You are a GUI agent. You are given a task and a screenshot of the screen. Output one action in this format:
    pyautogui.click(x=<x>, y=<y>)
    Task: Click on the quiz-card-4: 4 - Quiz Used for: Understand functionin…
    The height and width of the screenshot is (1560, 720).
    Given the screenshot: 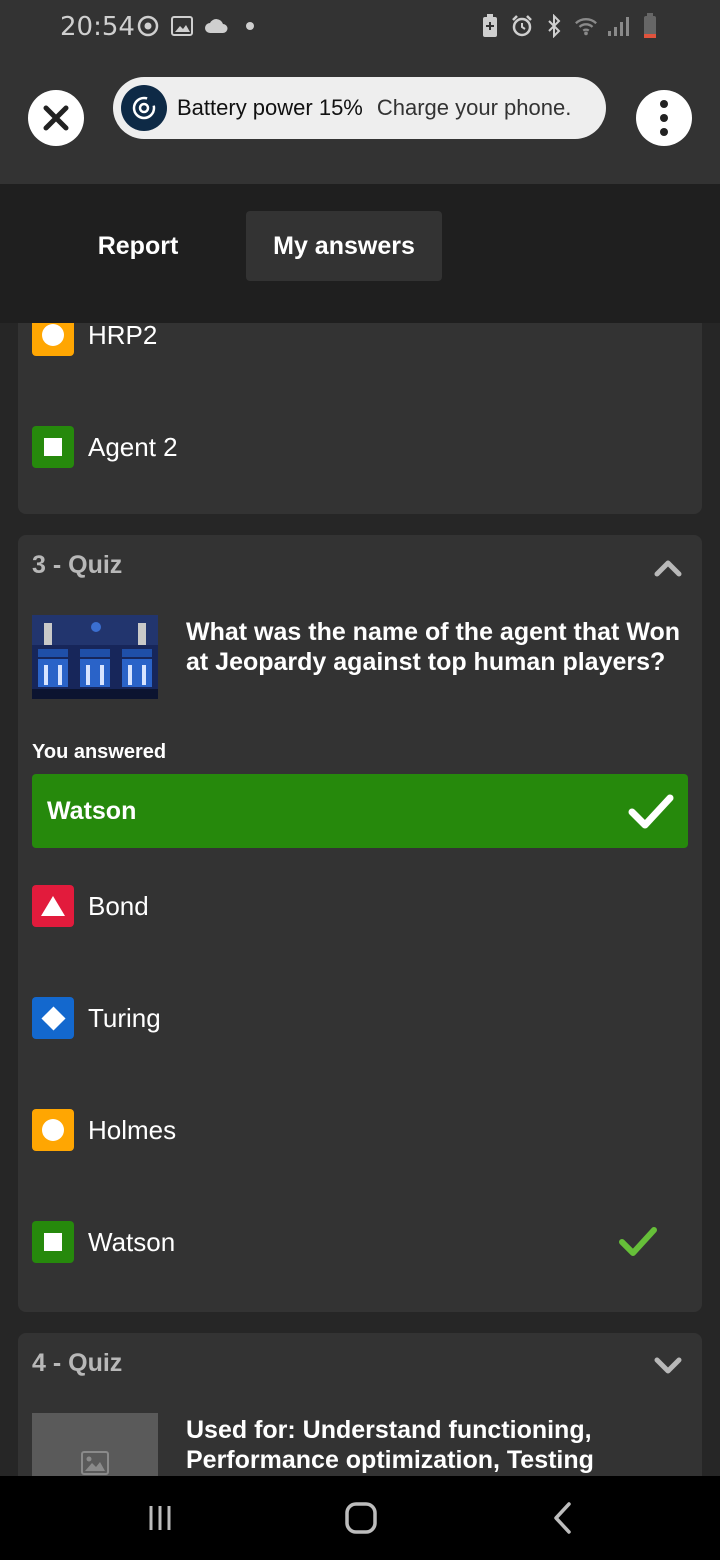 What is the action you would take?
    pyautogui.click(x=360, y=1404)
    